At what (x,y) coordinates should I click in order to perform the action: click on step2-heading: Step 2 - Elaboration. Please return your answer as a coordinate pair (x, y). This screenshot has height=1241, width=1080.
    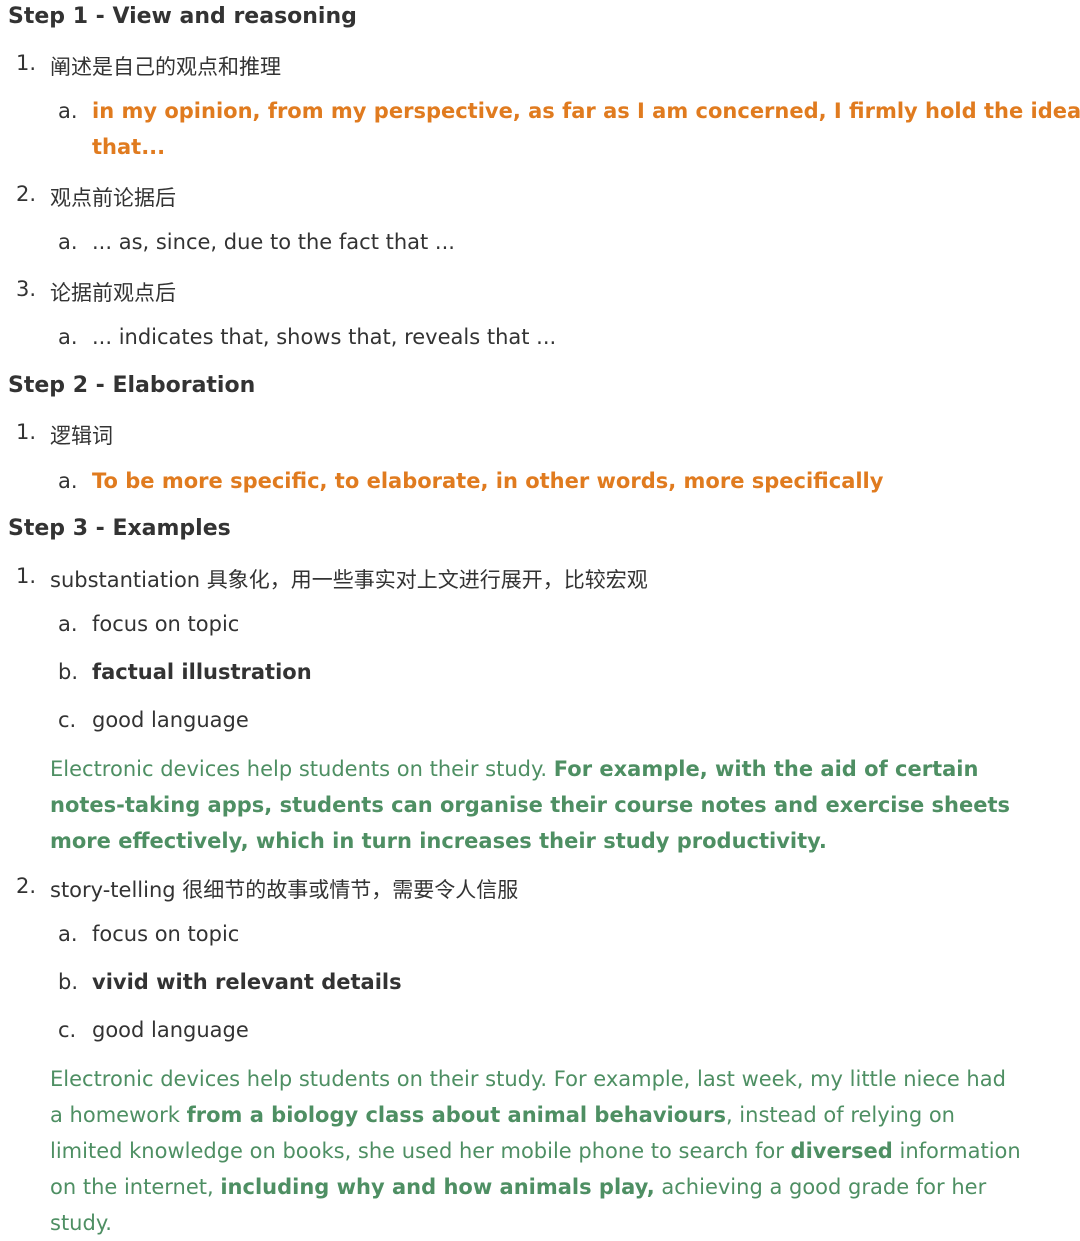
    Looking at the image, I should click on (132, 385).